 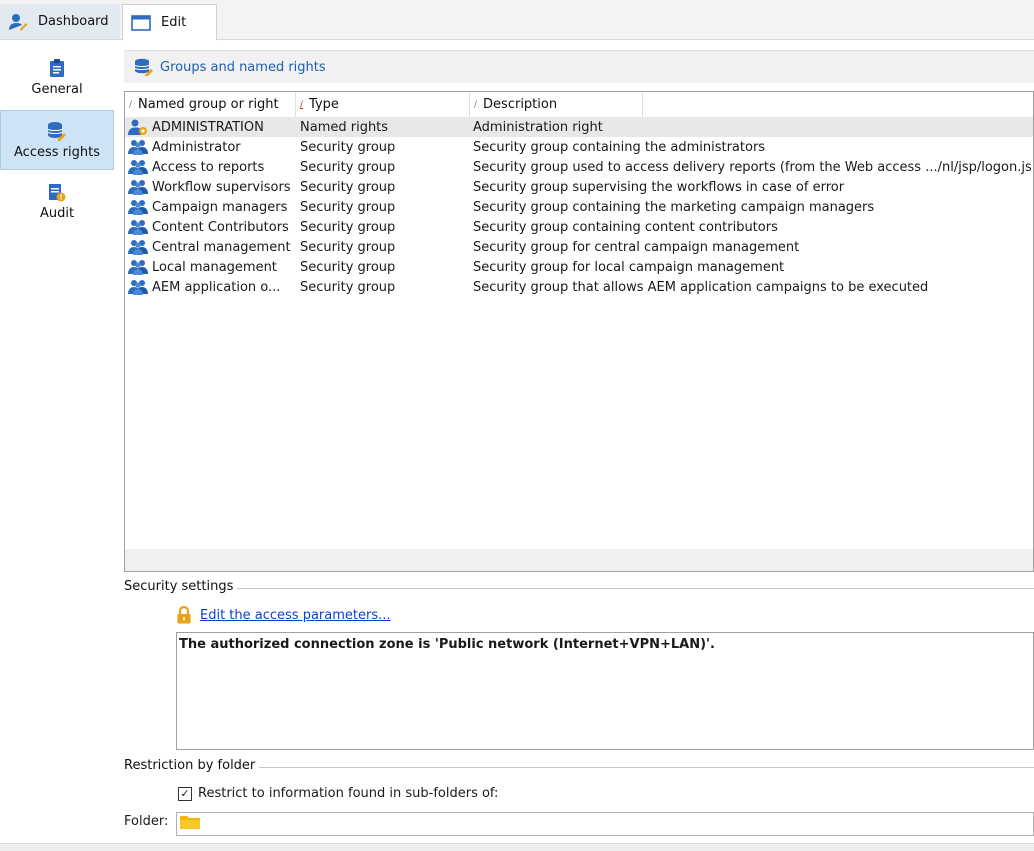 What do you see at coordinates (517, 847) in the screenshot?
I see `status-bar` at bounding box center [517, 847].